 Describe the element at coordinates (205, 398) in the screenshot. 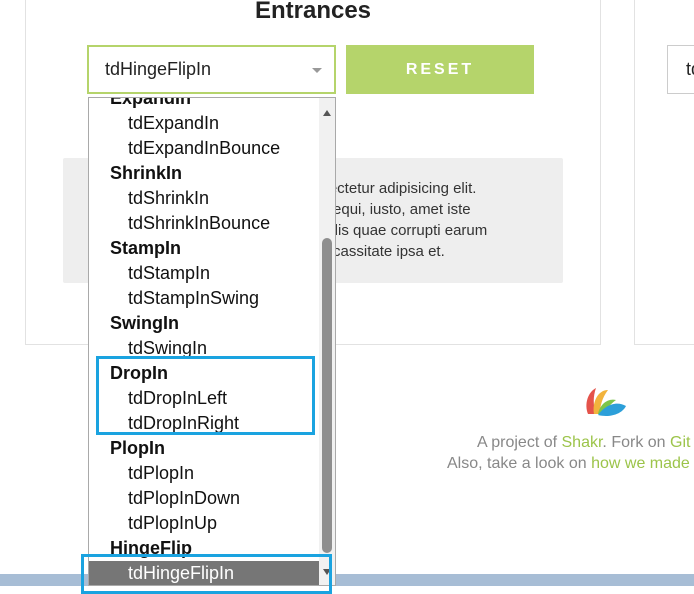

I see `dropdown-option: tdDropInLeft` at that location.